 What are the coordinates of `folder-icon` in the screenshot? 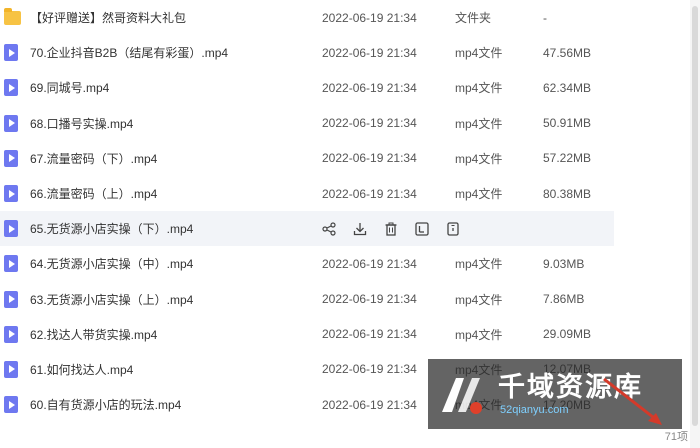 It's located at (12, 16).